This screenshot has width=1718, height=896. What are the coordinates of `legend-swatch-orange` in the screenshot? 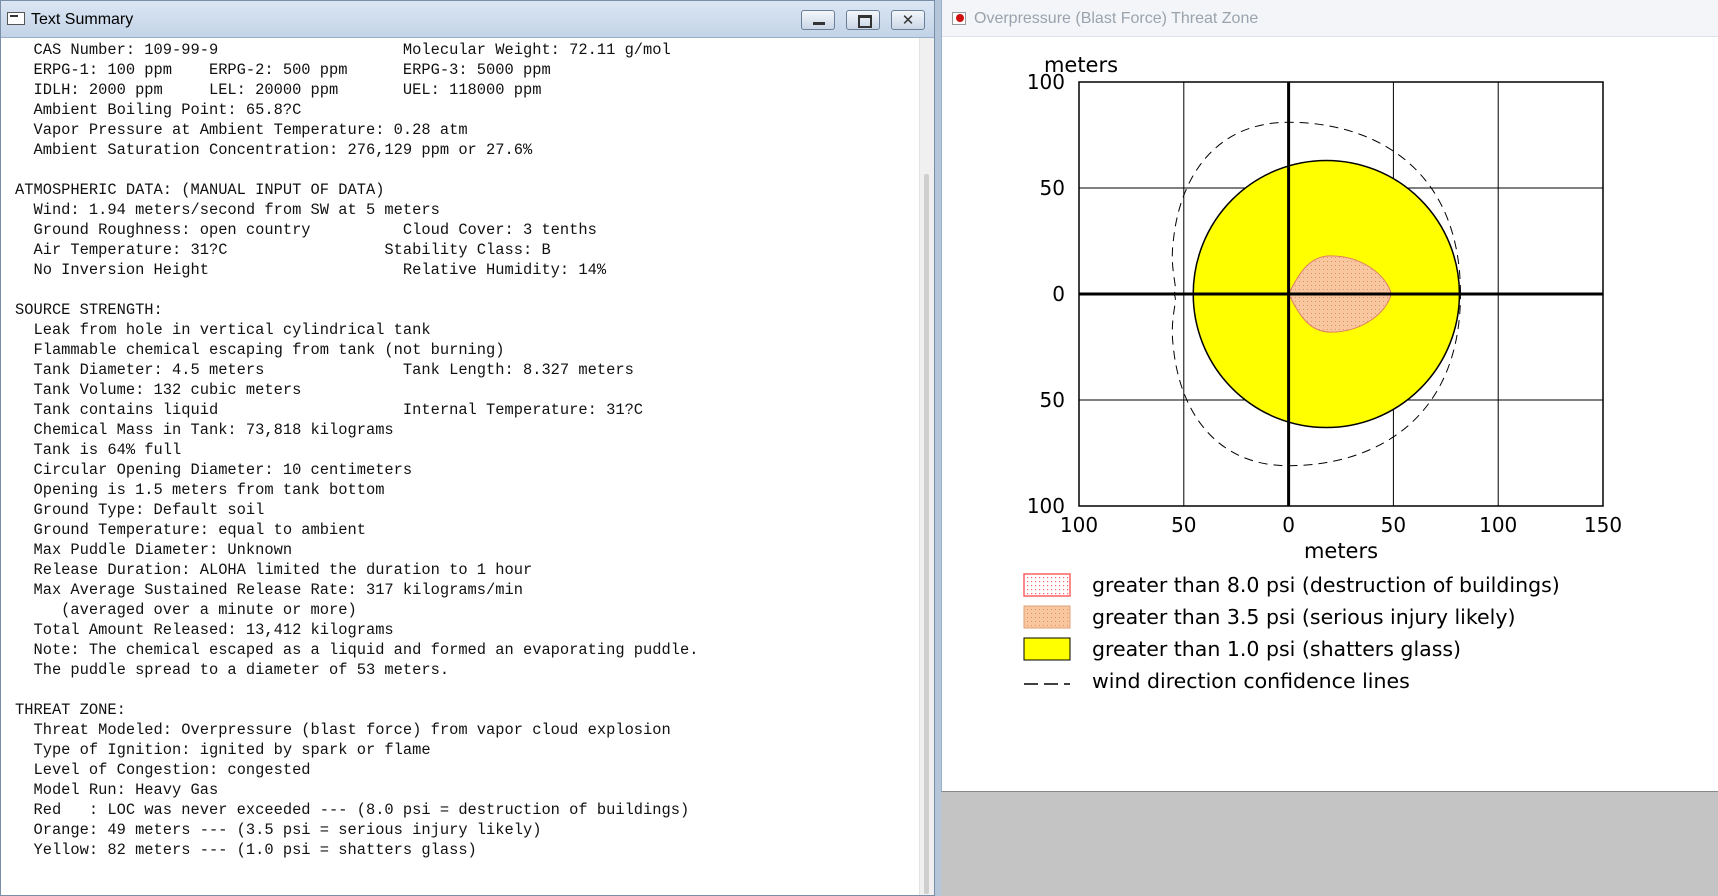 It's located at (1047, 617).